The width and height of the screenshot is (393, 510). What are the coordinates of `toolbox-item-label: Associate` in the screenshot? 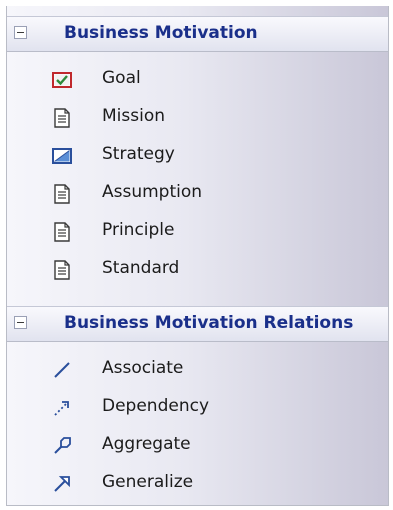 It's located at (143, 368).